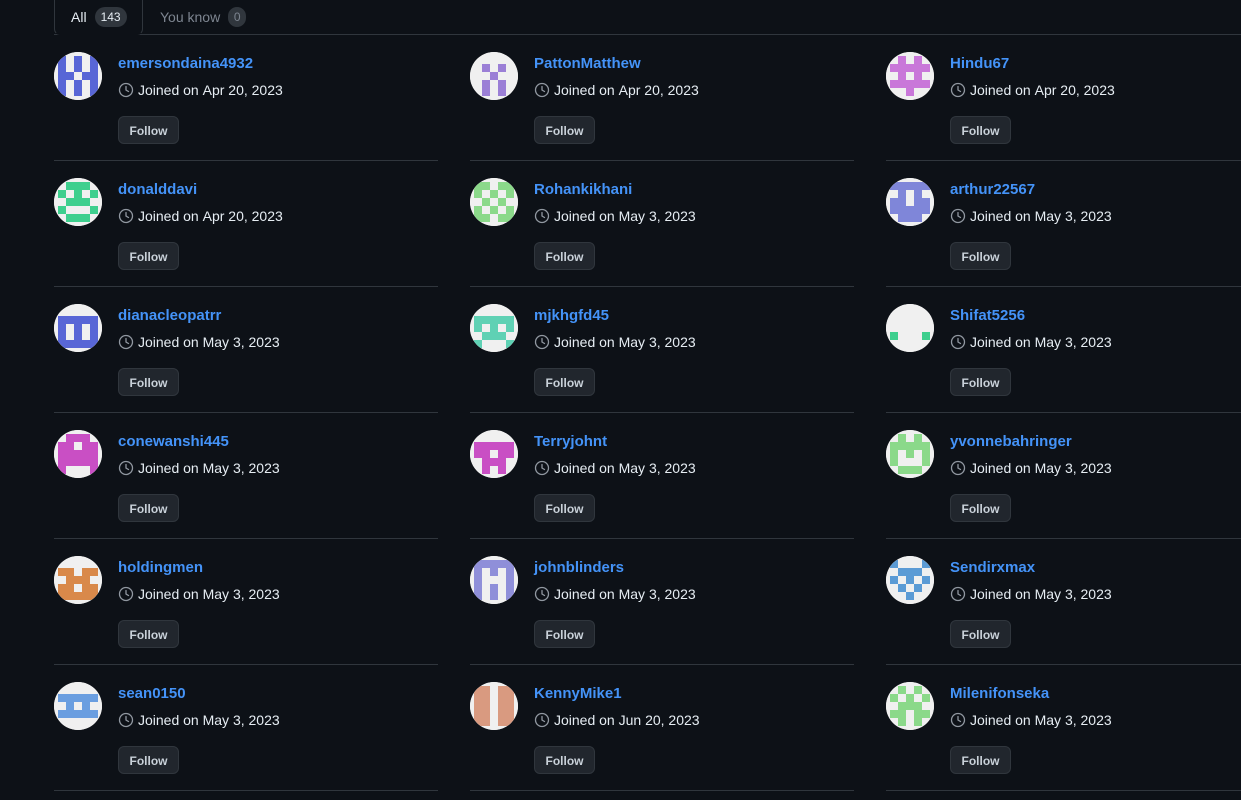  I want to click on username-link: yvonnebahringer, so click(1011, 441).